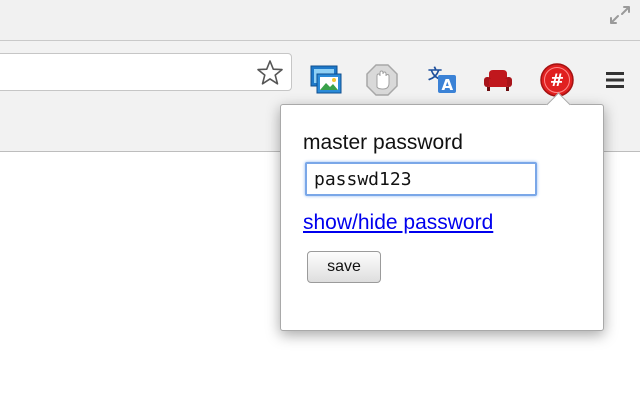  I want to click on restore-arrows-icon, so click(620, 15).